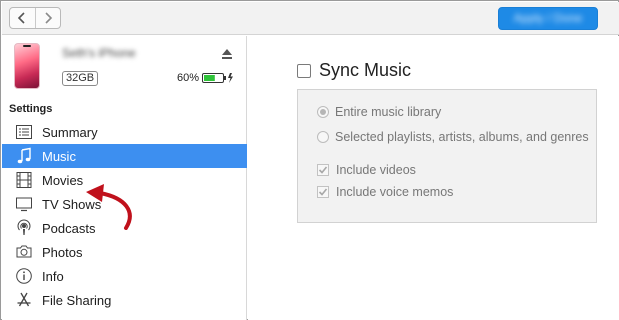 This screenshot has height=320, width=619. I want to click on chevron-left-icon, so click(22, 18).